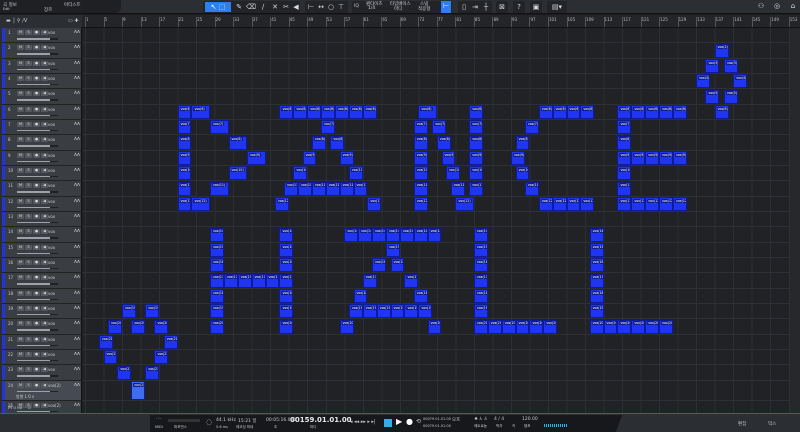 The height and width of the screenshot is (432, 800). I want to click on track-header: 20 M S ● ◀ vox ʌʌ, so click(41, 327).